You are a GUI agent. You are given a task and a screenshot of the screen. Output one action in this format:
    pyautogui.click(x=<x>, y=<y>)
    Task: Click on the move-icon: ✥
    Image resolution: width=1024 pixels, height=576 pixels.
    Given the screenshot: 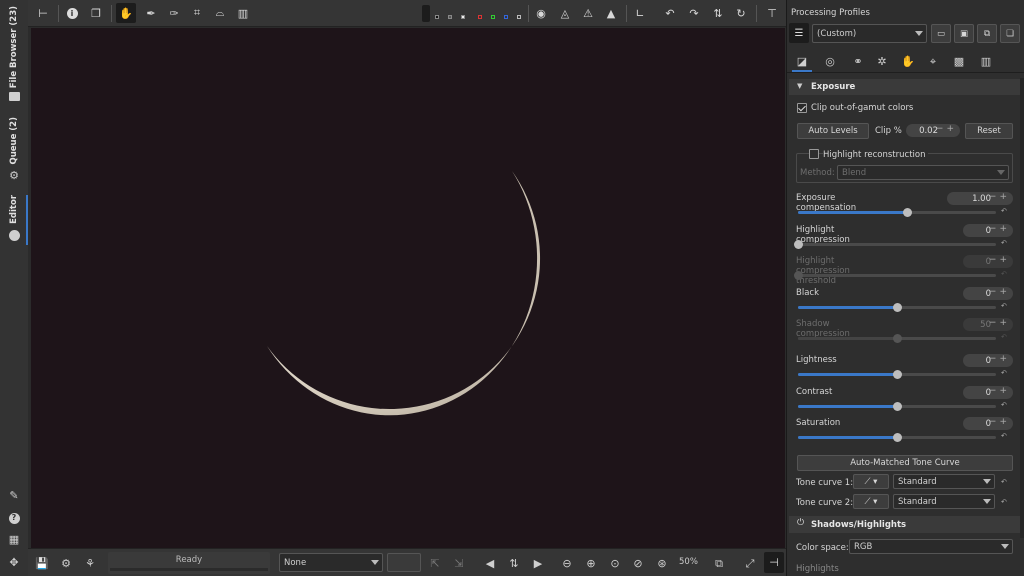 What is the action you would take?
    pyautogui.click(x=14, y=562)
    